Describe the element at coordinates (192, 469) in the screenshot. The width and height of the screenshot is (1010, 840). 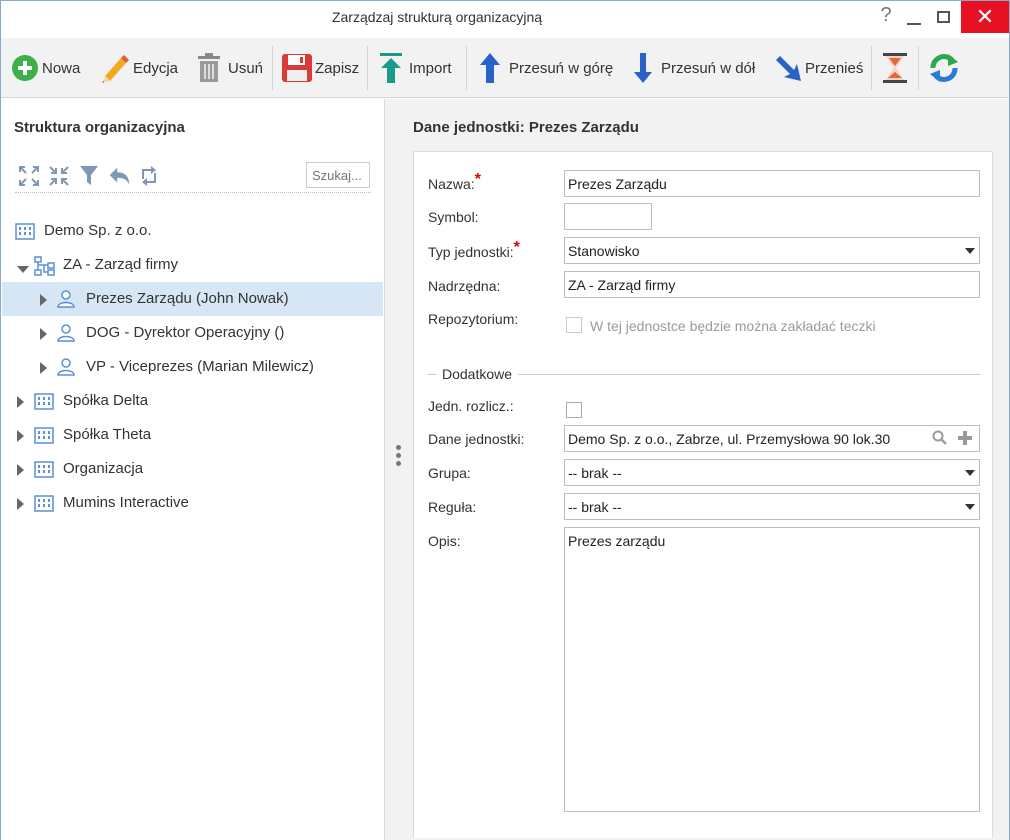
I see `tree-row: Organizacja` at that location.